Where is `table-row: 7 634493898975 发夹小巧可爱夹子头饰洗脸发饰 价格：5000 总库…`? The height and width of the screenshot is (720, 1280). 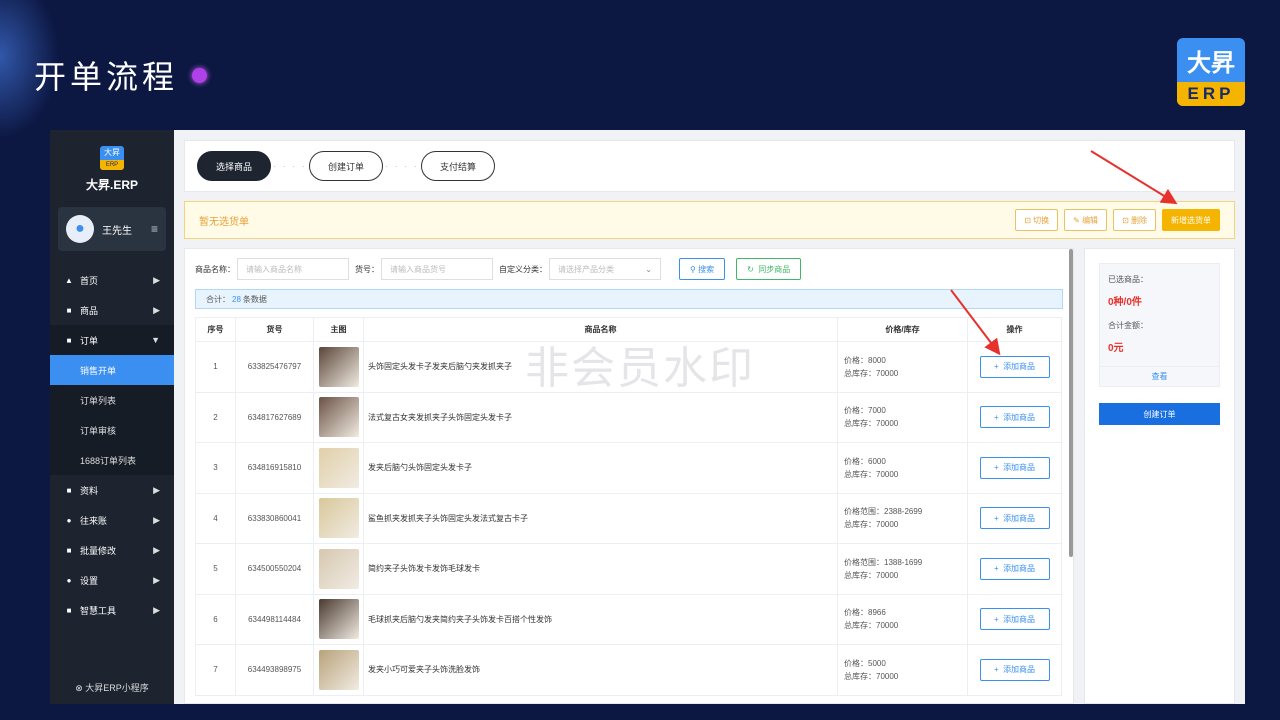
table-row: 7 634493898975 发夹小巧可爱夹子头饰洗脸发饰 价格：5000 总库… is located at coordinates (628, 670).